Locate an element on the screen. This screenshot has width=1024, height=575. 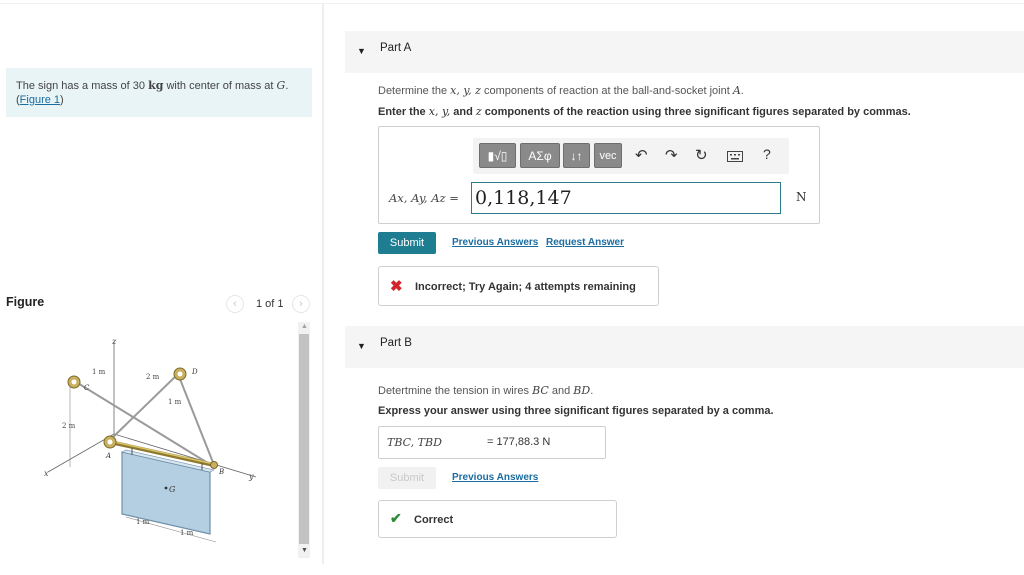
figure-scrollbar: ▲ ▼ is located at coordinates (304, 440).